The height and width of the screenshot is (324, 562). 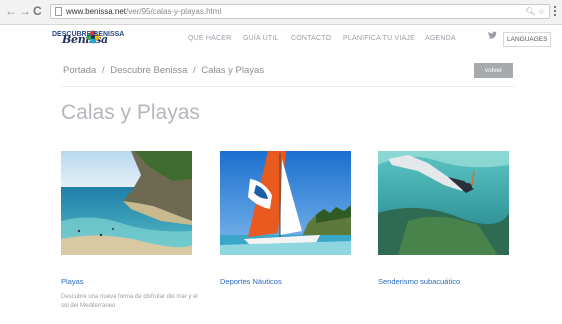 I want to click on nav-item-que-hacer: QUÉ HACER, so click(x=209, y=38).